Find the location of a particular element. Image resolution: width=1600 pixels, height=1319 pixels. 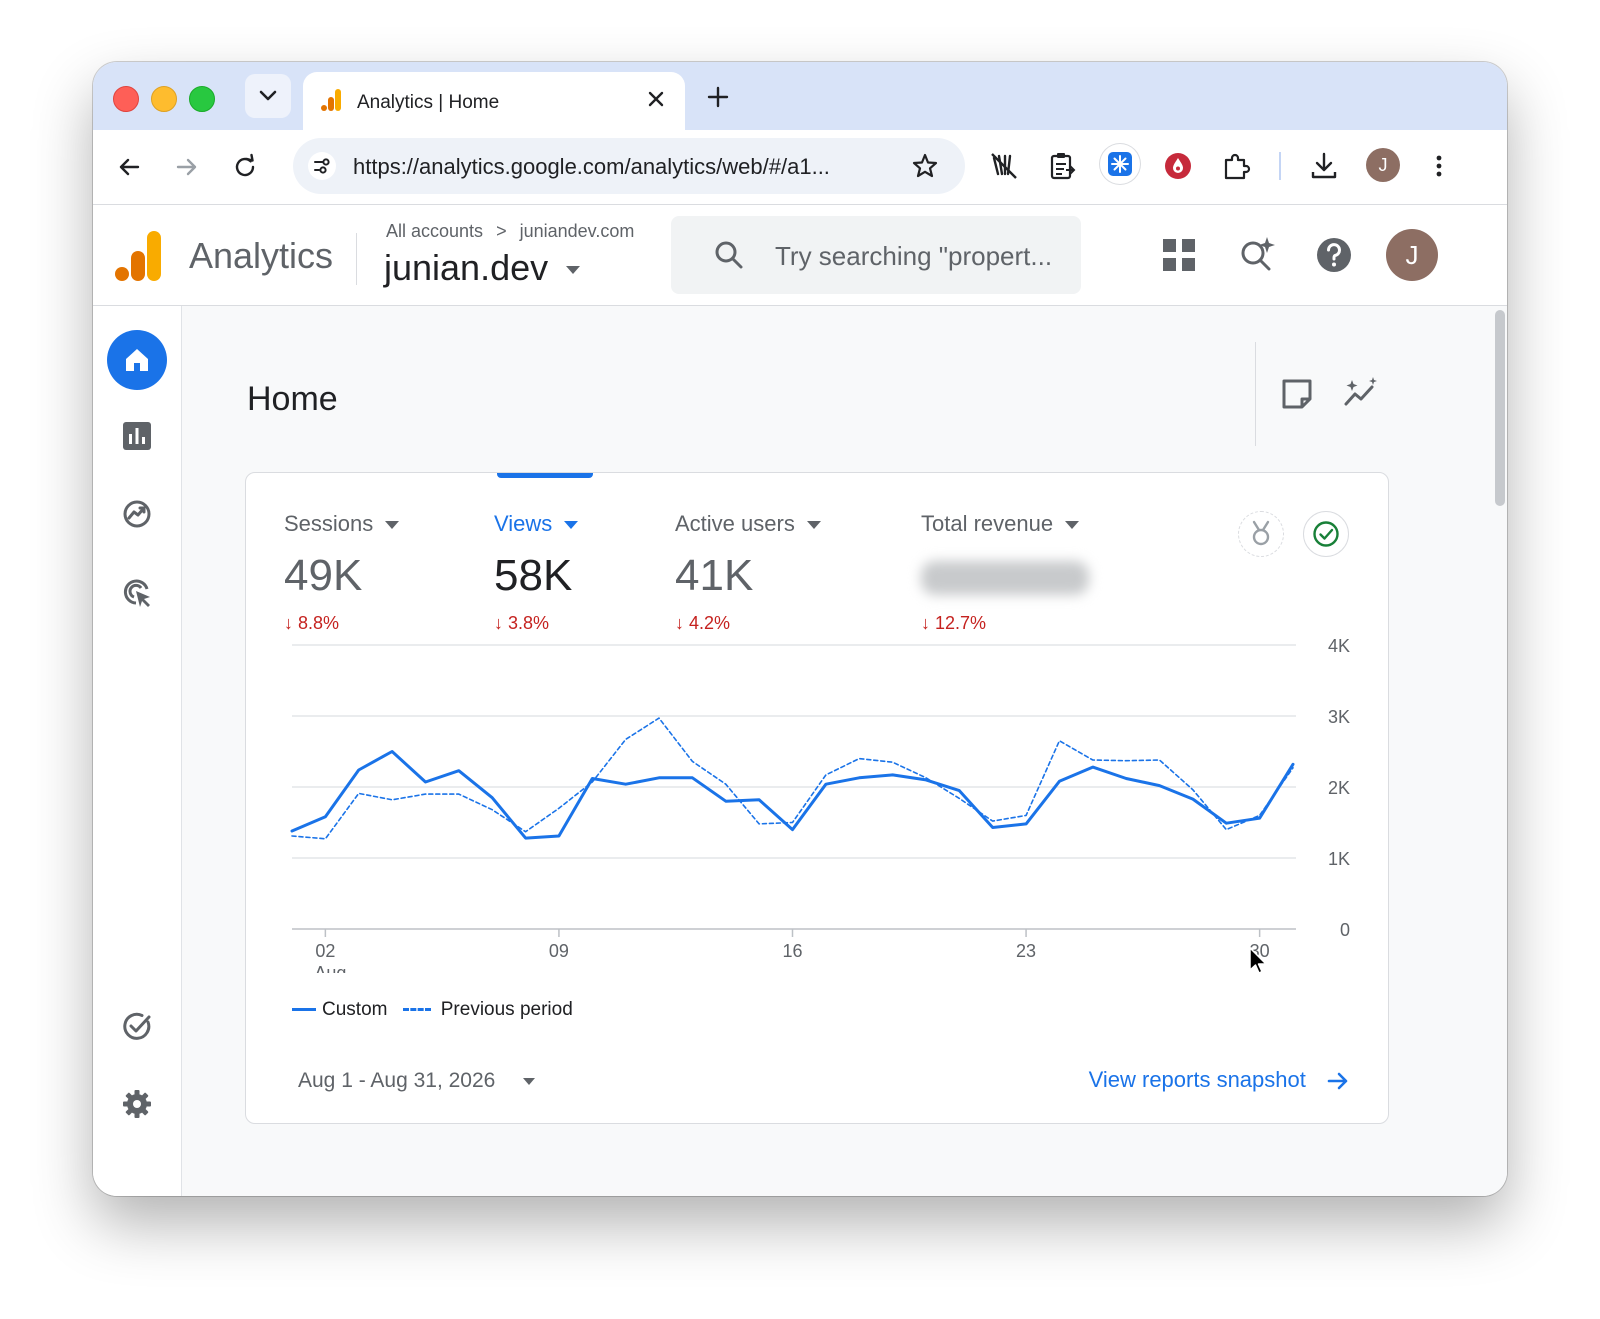

header-divider is located at coordinates (356, 259).